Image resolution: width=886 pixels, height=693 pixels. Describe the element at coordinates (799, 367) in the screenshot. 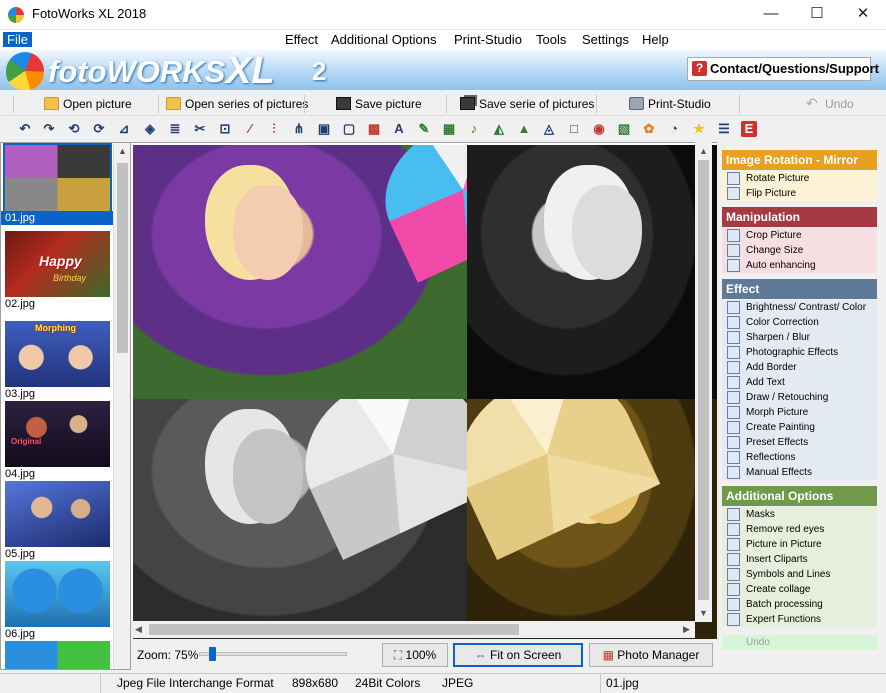

I see `side-item: Add Border` at that location.